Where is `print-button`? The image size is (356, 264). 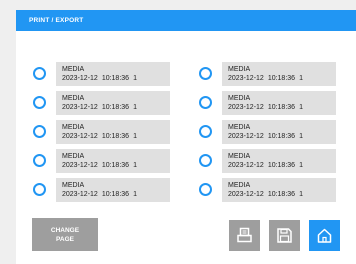 print-button is located at coordinates (244, 235).